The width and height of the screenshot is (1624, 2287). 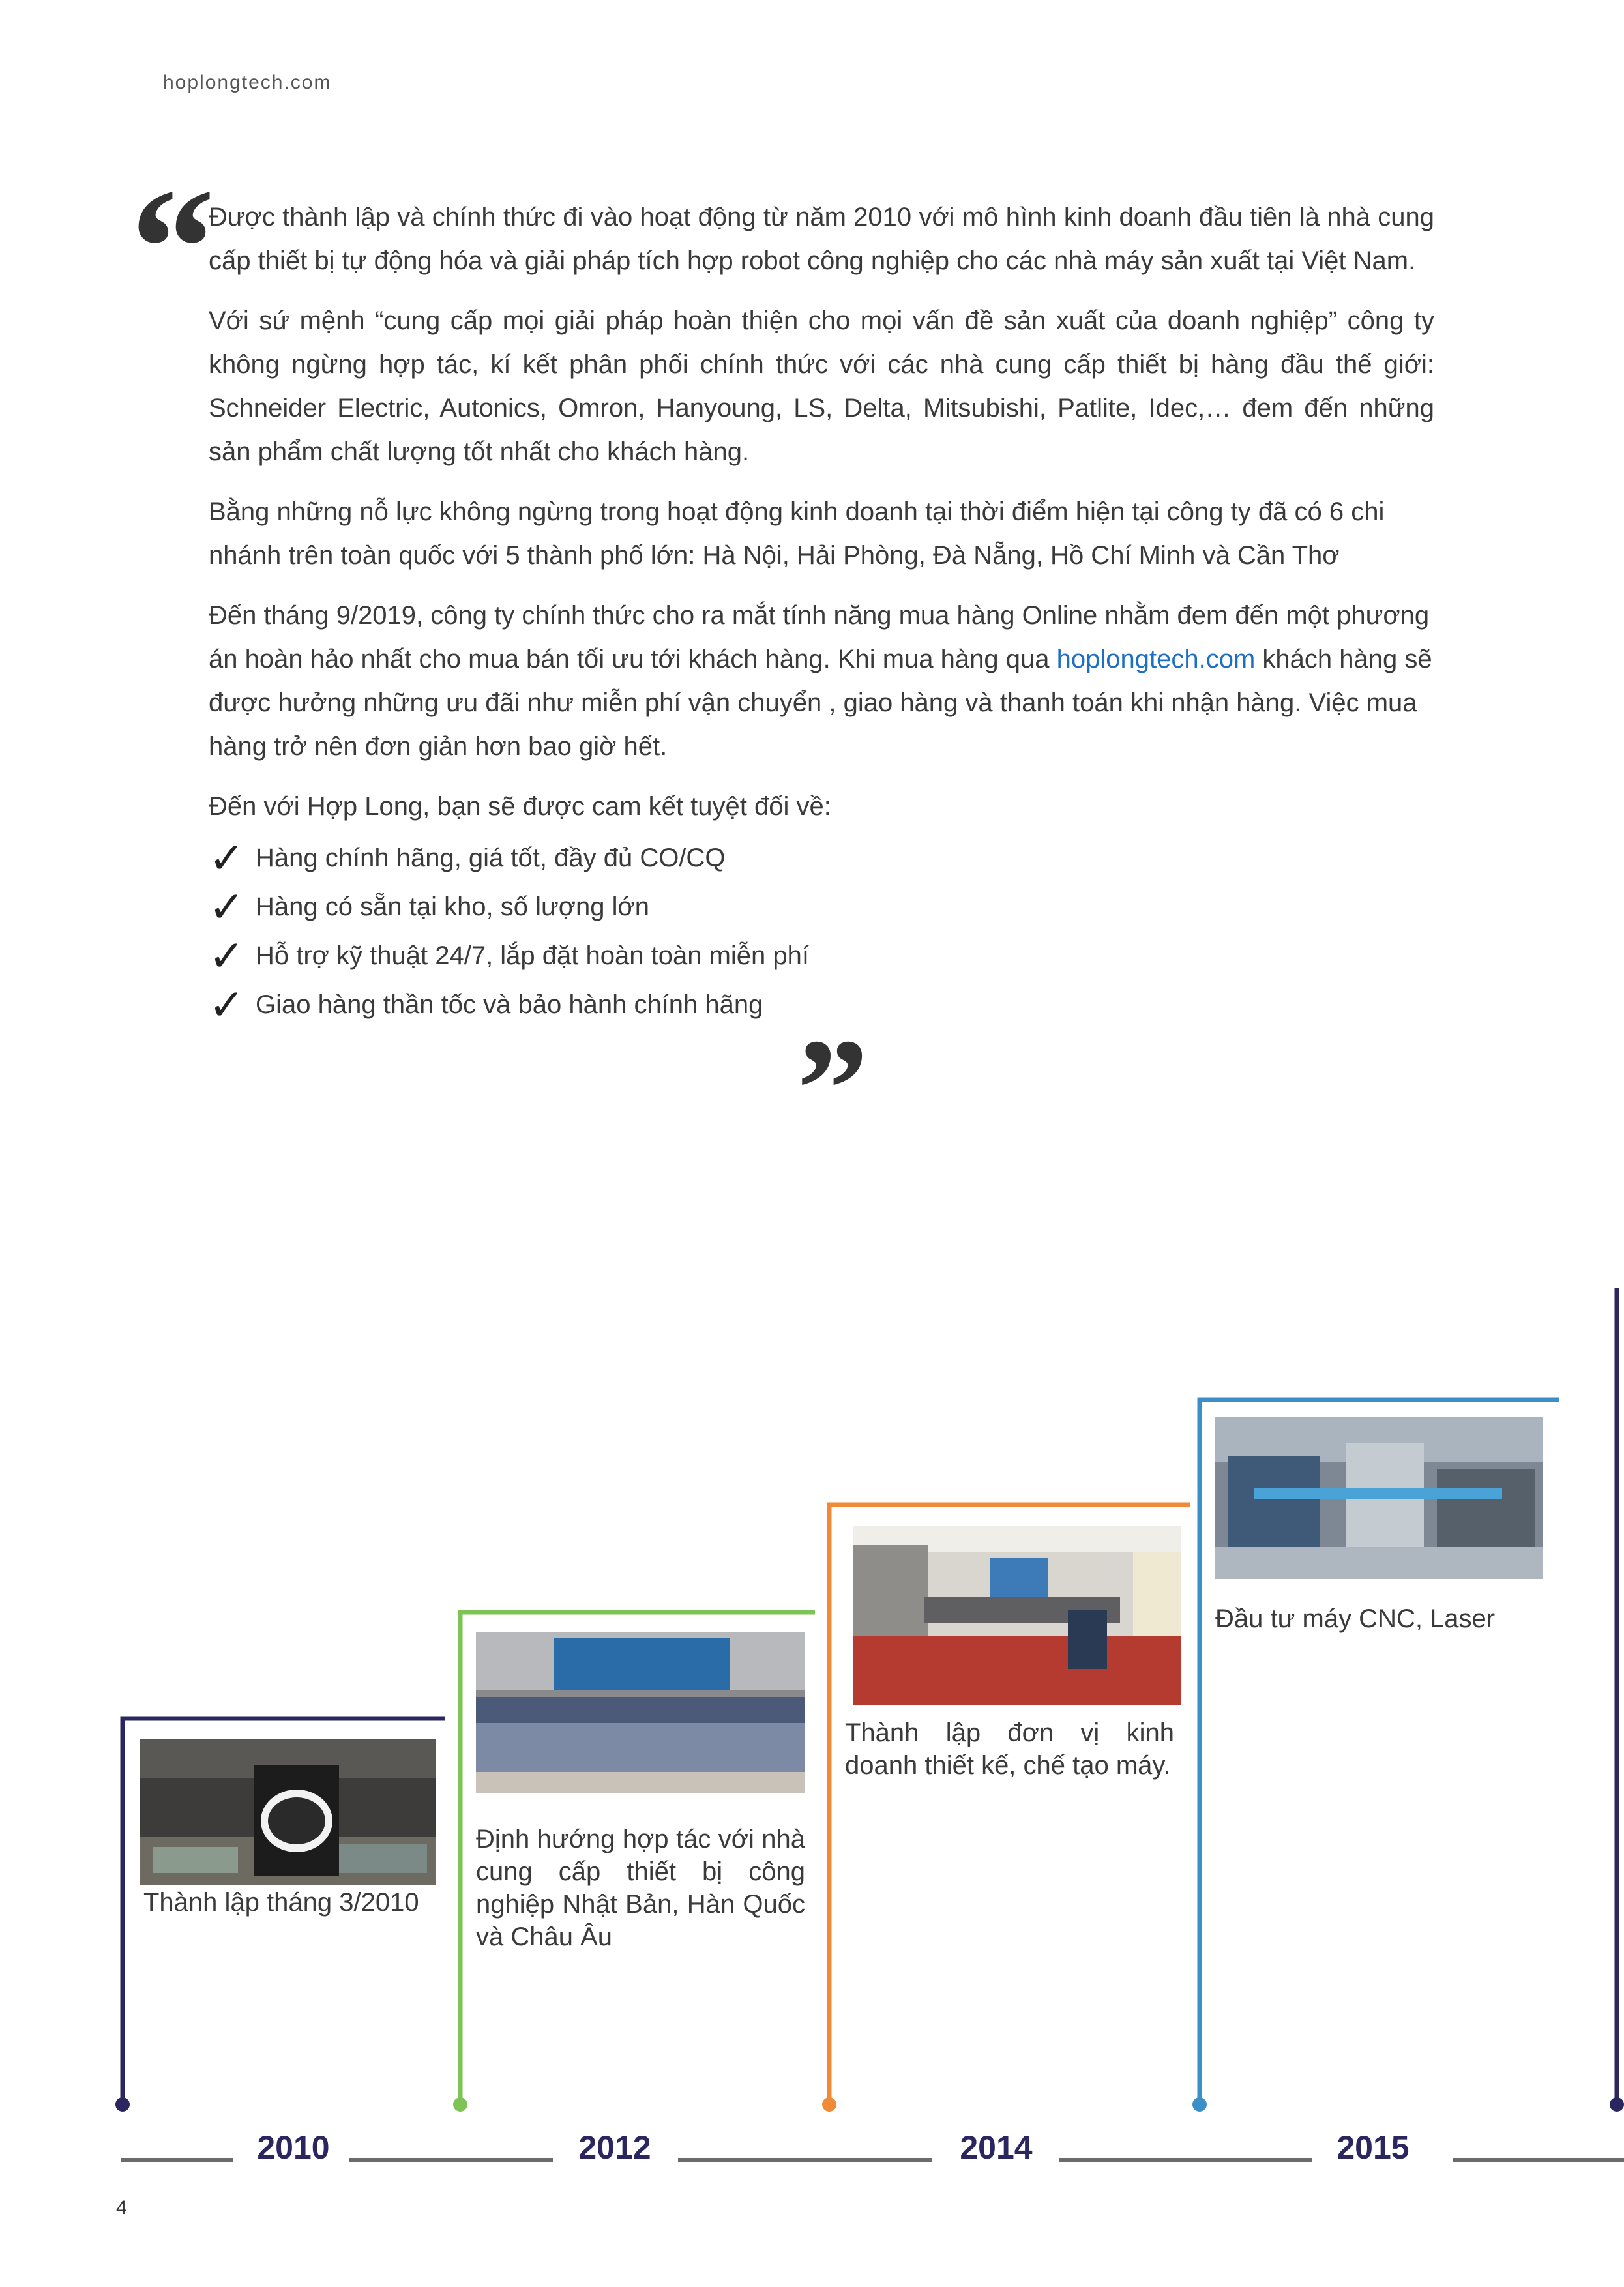 I want to click on photo-2010-showroom, so click(x=288, y=1812).